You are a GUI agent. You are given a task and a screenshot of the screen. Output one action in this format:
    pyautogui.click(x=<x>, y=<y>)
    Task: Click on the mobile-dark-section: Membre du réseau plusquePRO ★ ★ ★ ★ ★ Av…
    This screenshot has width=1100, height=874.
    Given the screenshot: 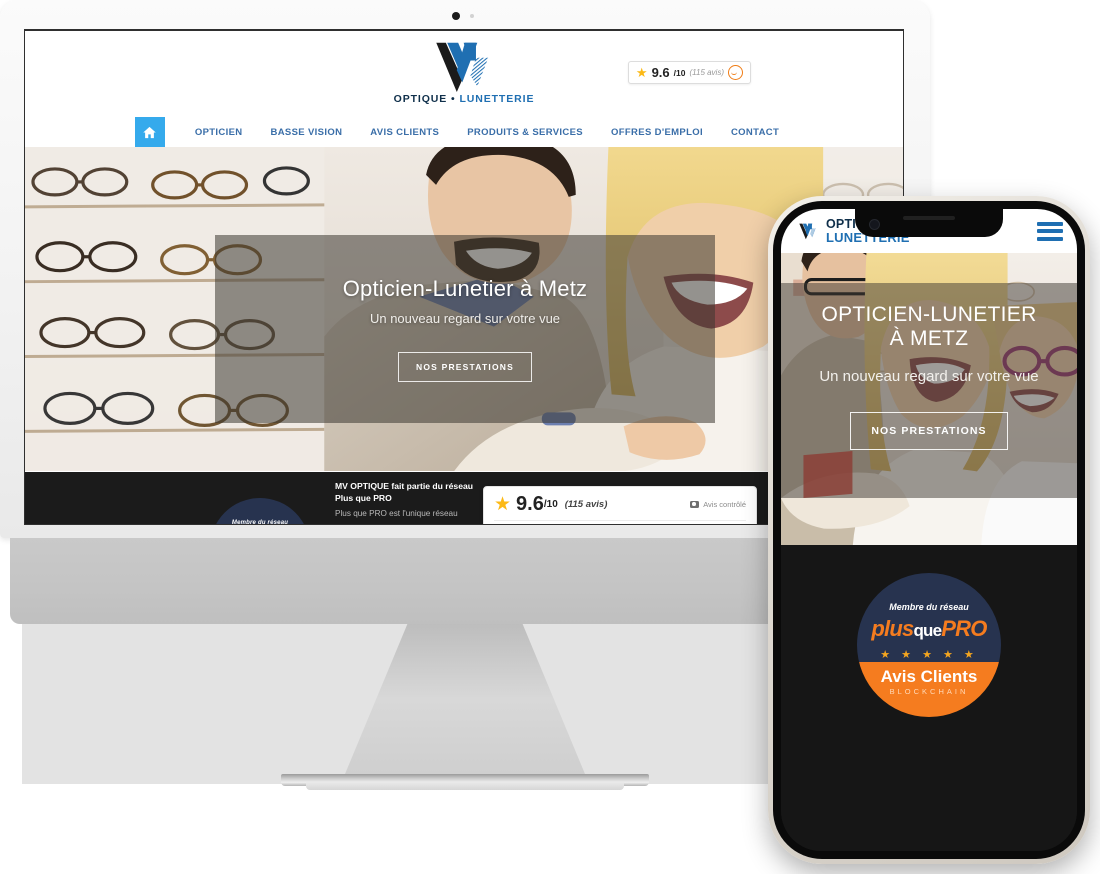 What is the action you would take?
    pyautogui.click(x=929, y=698)
    